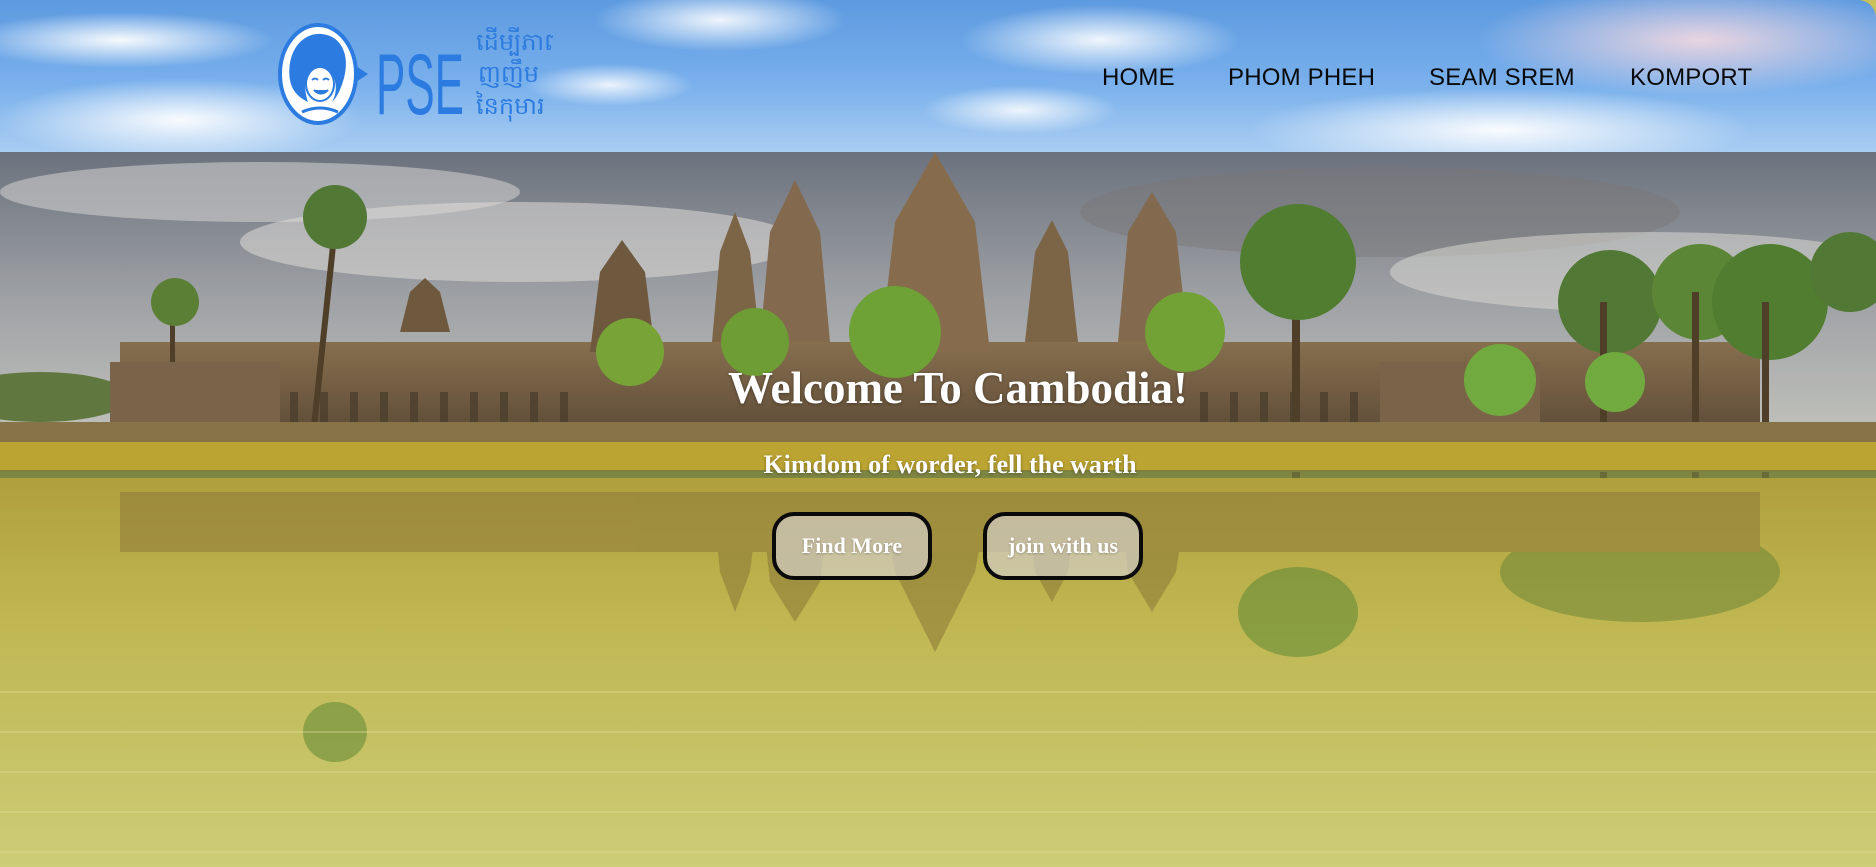 This screenshot has width=1876, height=867. What do you see at coordinates (958, 388) in the screenshot?
I see `hero-title: Welcome To Cambodia!` at bounding box center [958, 388].